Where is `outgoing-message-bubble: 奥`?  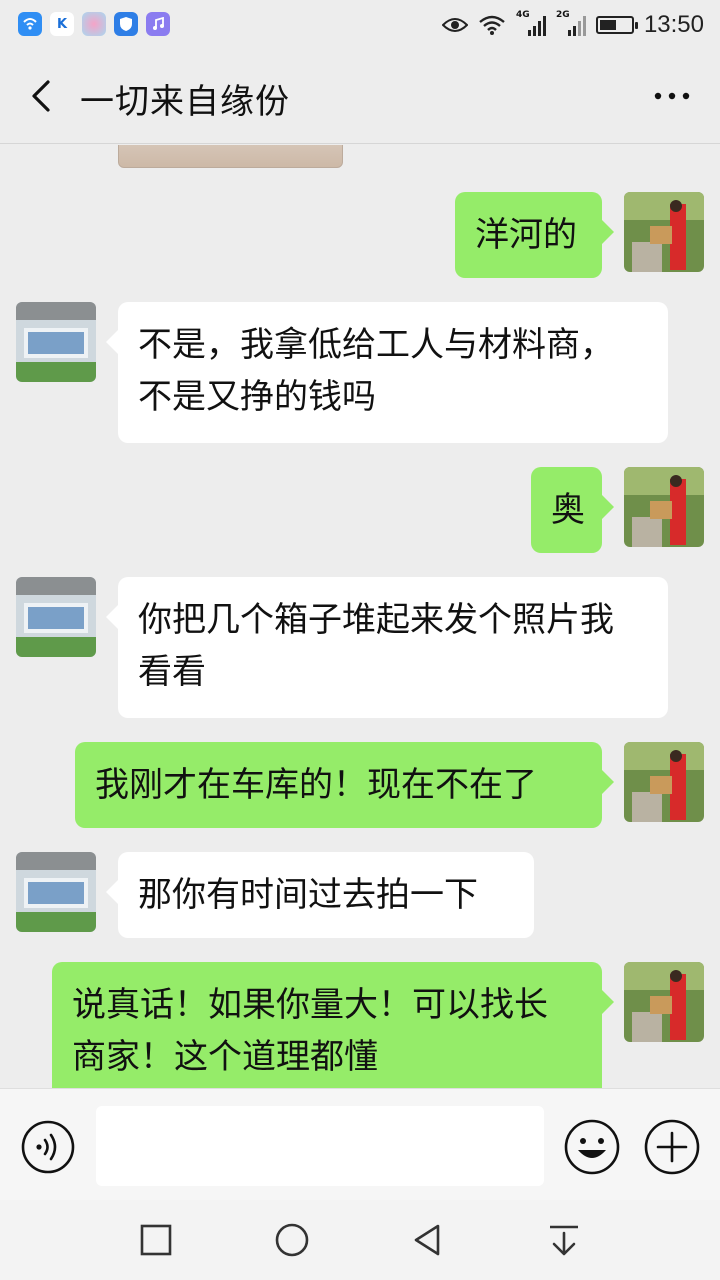 outgoing-message-bubble: 奥 is located at coordinates (572, 510).